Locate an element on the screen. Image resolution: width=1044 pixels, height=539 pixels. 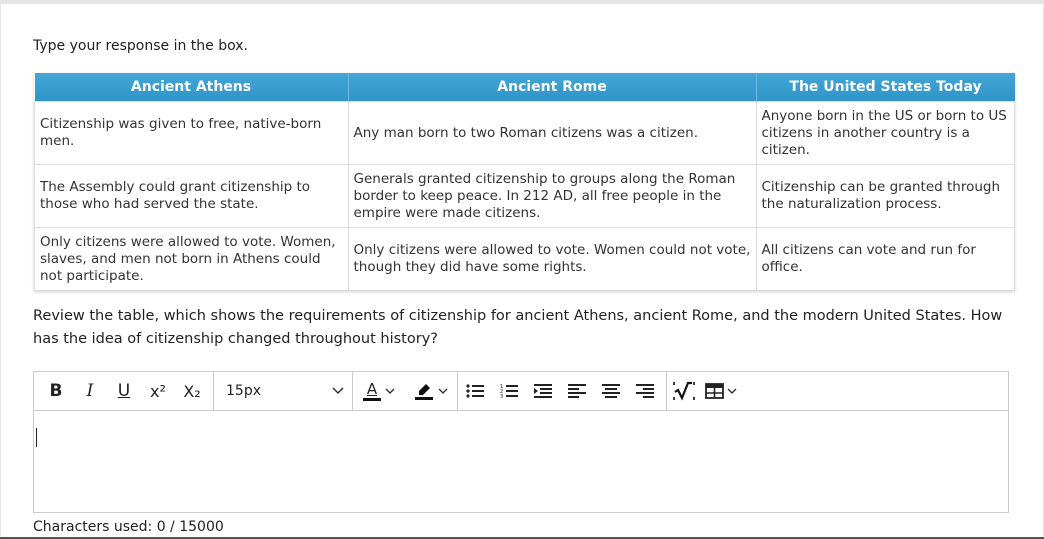
svg-text: 3 is located at coordinates (501, 396).